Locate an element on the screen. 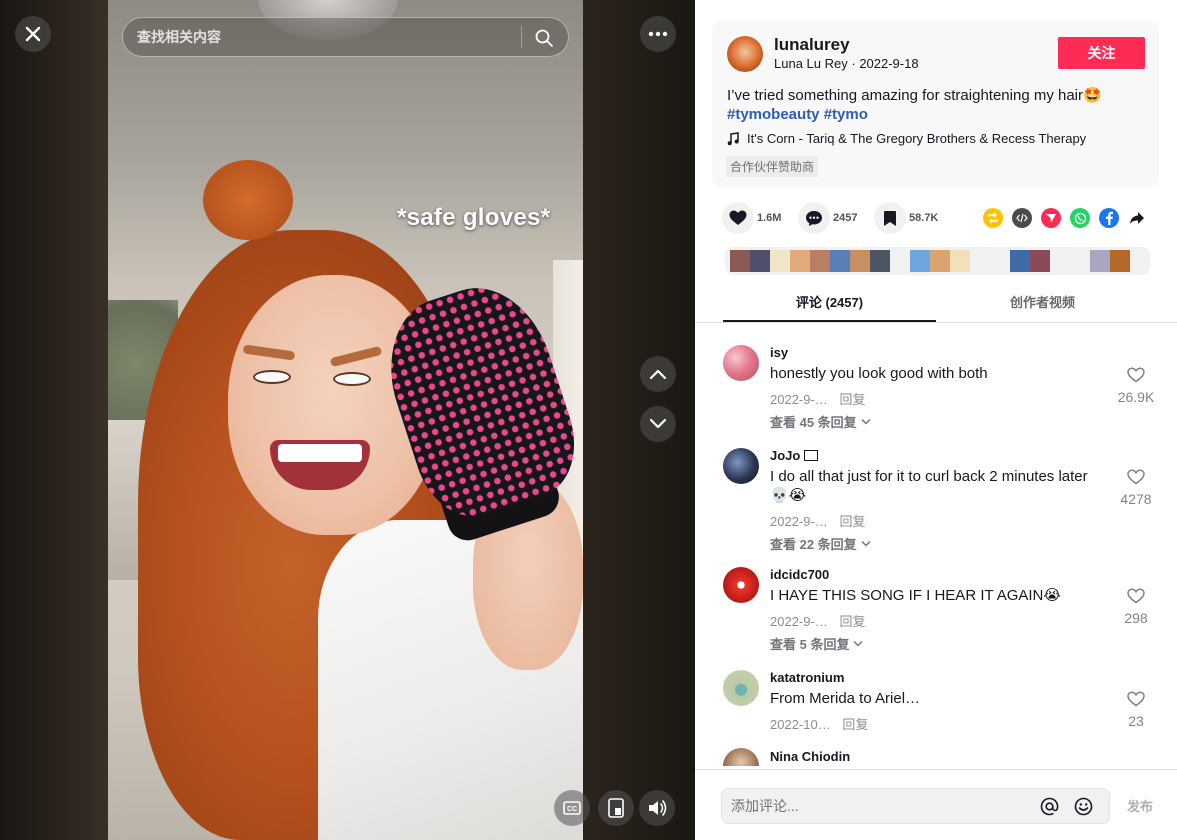 This screenshot has height=840, width=1177. right-eye is located at coordinates (352, 379).